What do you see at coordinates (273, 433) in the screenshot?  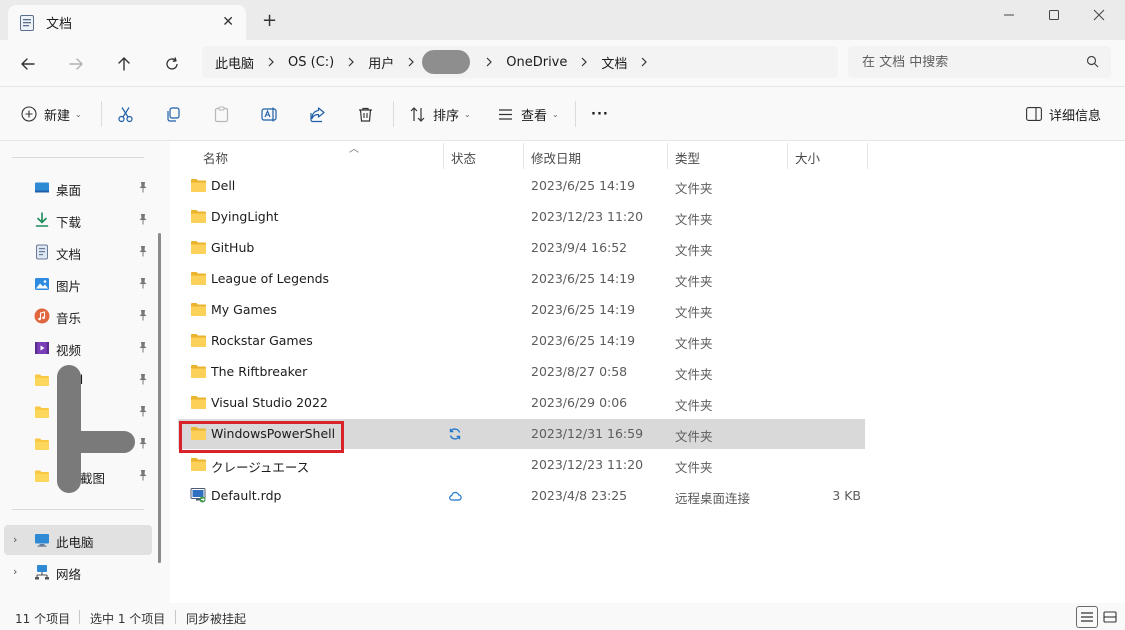 I see `file-name: WindowsPowerShell` at bounding box center [273, 433].